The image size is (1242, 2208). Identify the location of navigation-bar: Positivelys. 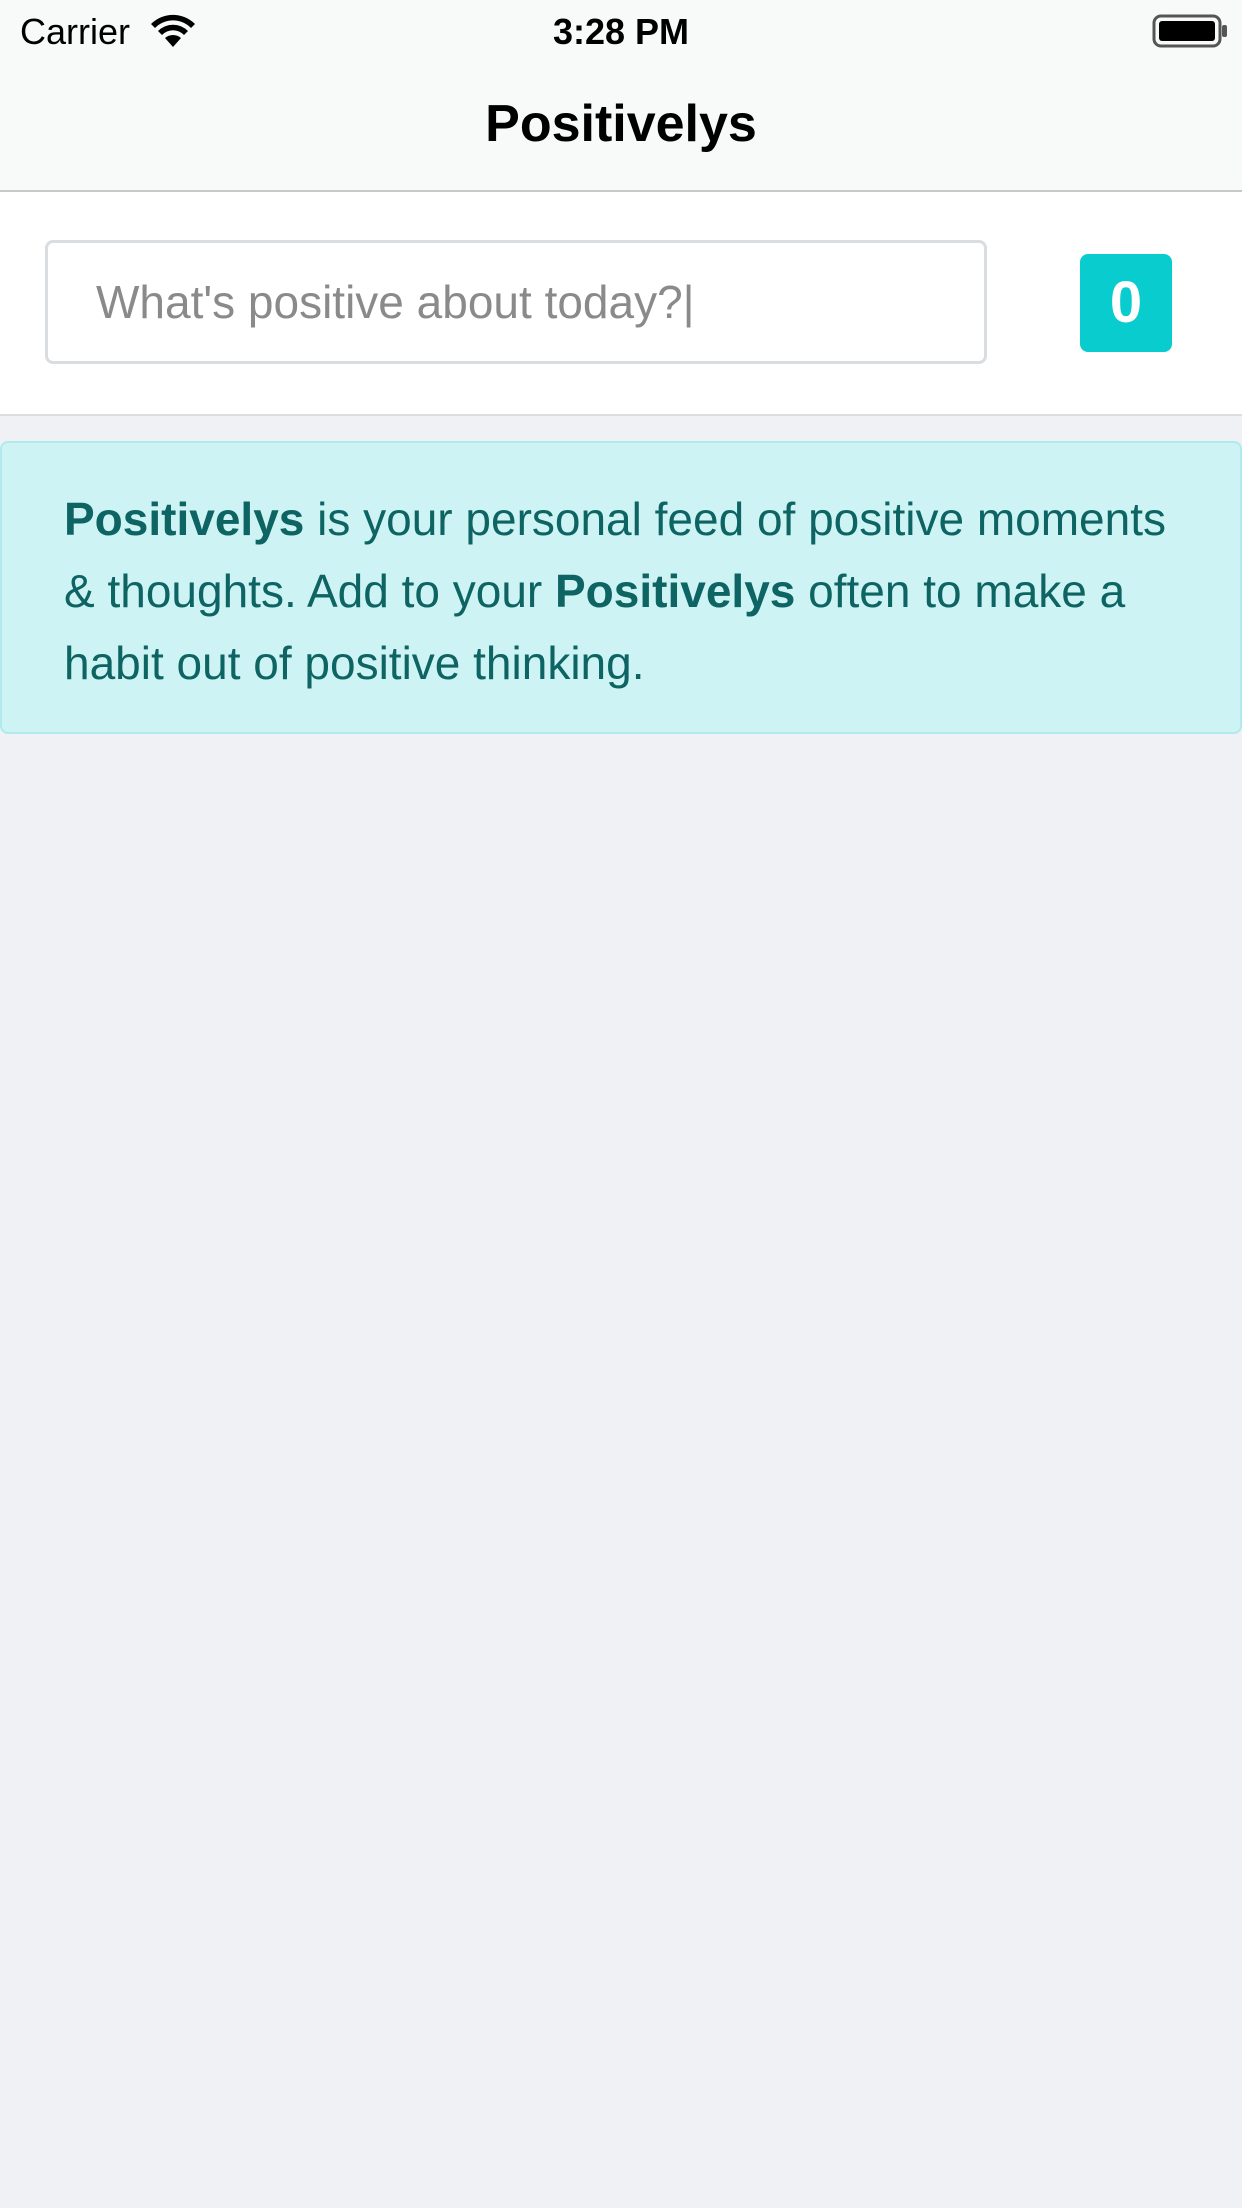
(621, 127).